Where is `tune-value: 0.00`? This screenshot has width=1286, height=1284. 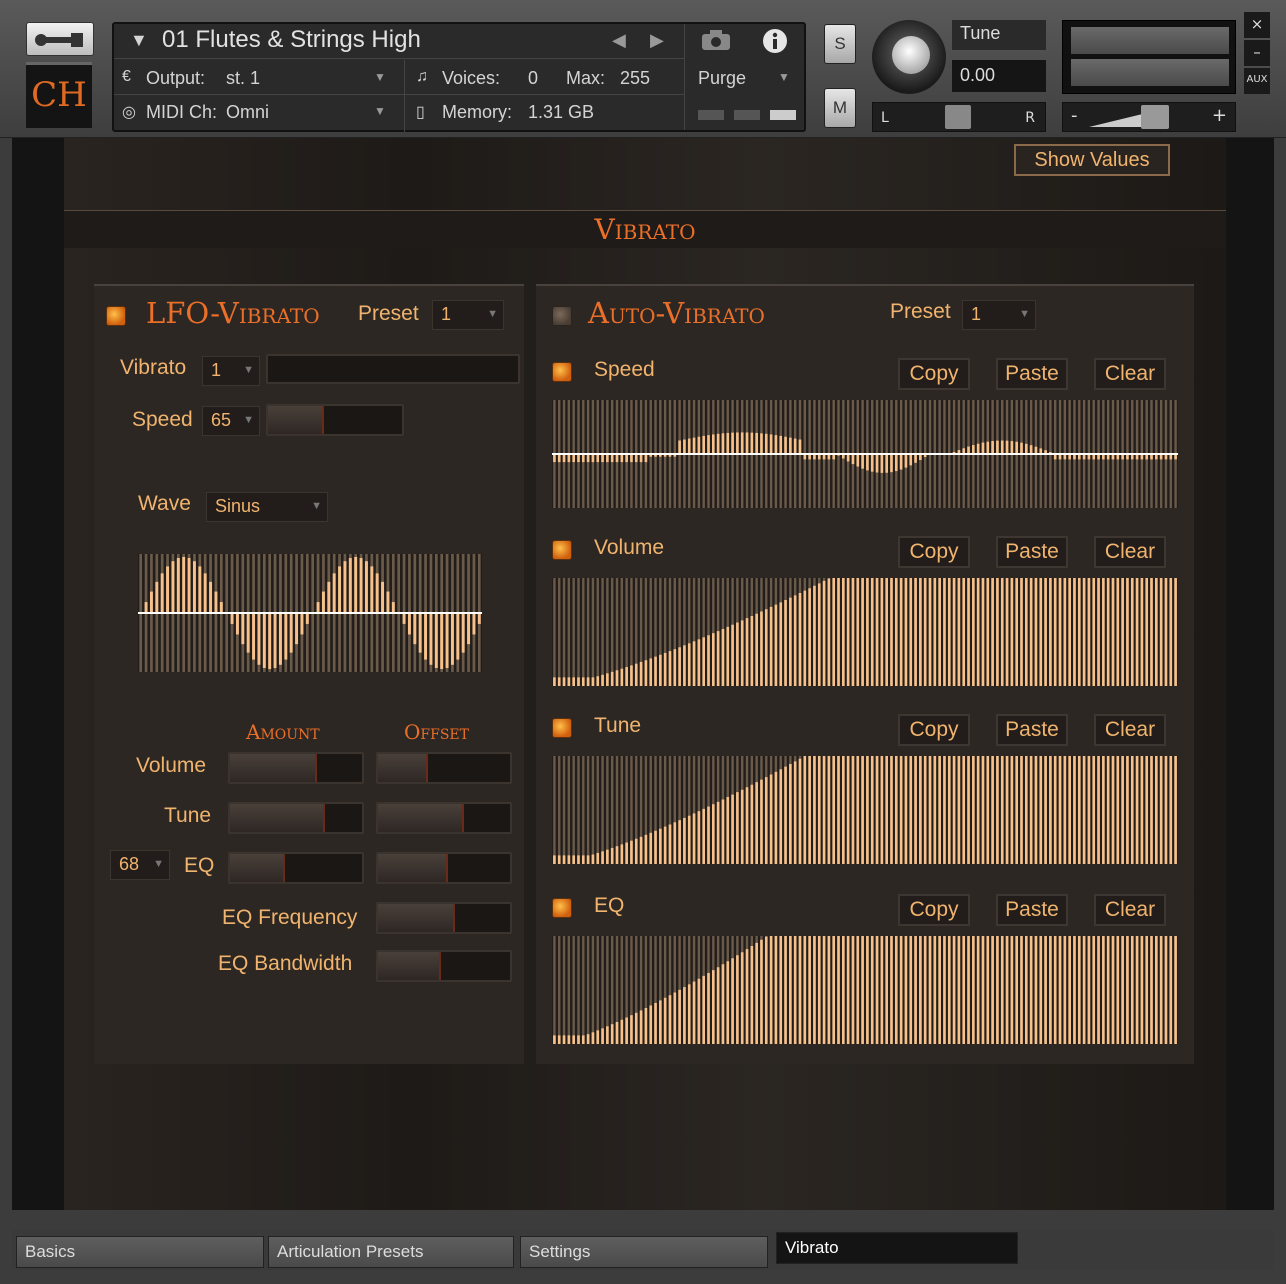
tune-value: 0.00 is located at coordinates (999, 76).